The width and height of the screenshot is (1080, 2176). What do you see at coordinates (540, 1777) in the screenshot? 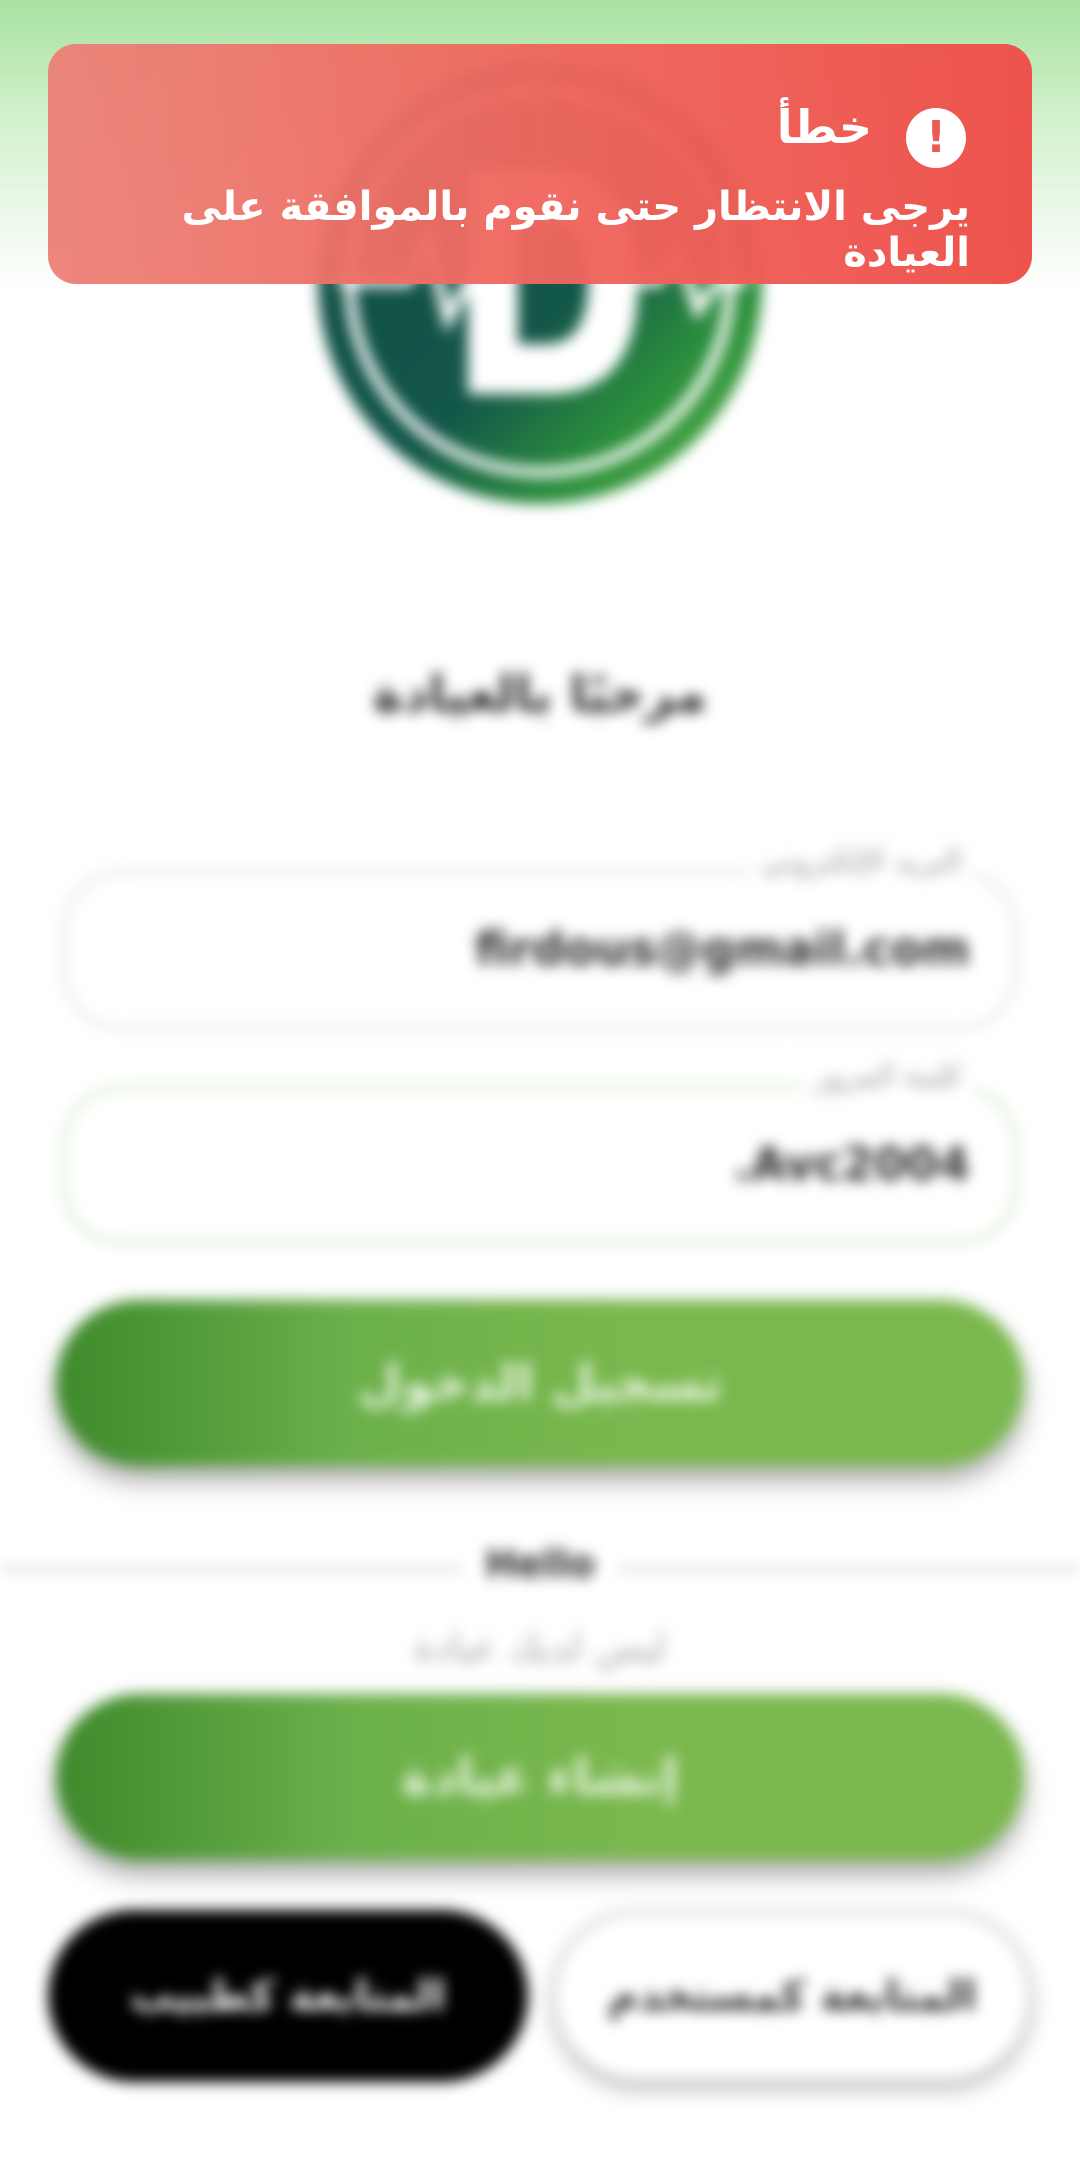
I see `create-clinic-button: إنشاء عيادة` at bounding box center [540, 1777].